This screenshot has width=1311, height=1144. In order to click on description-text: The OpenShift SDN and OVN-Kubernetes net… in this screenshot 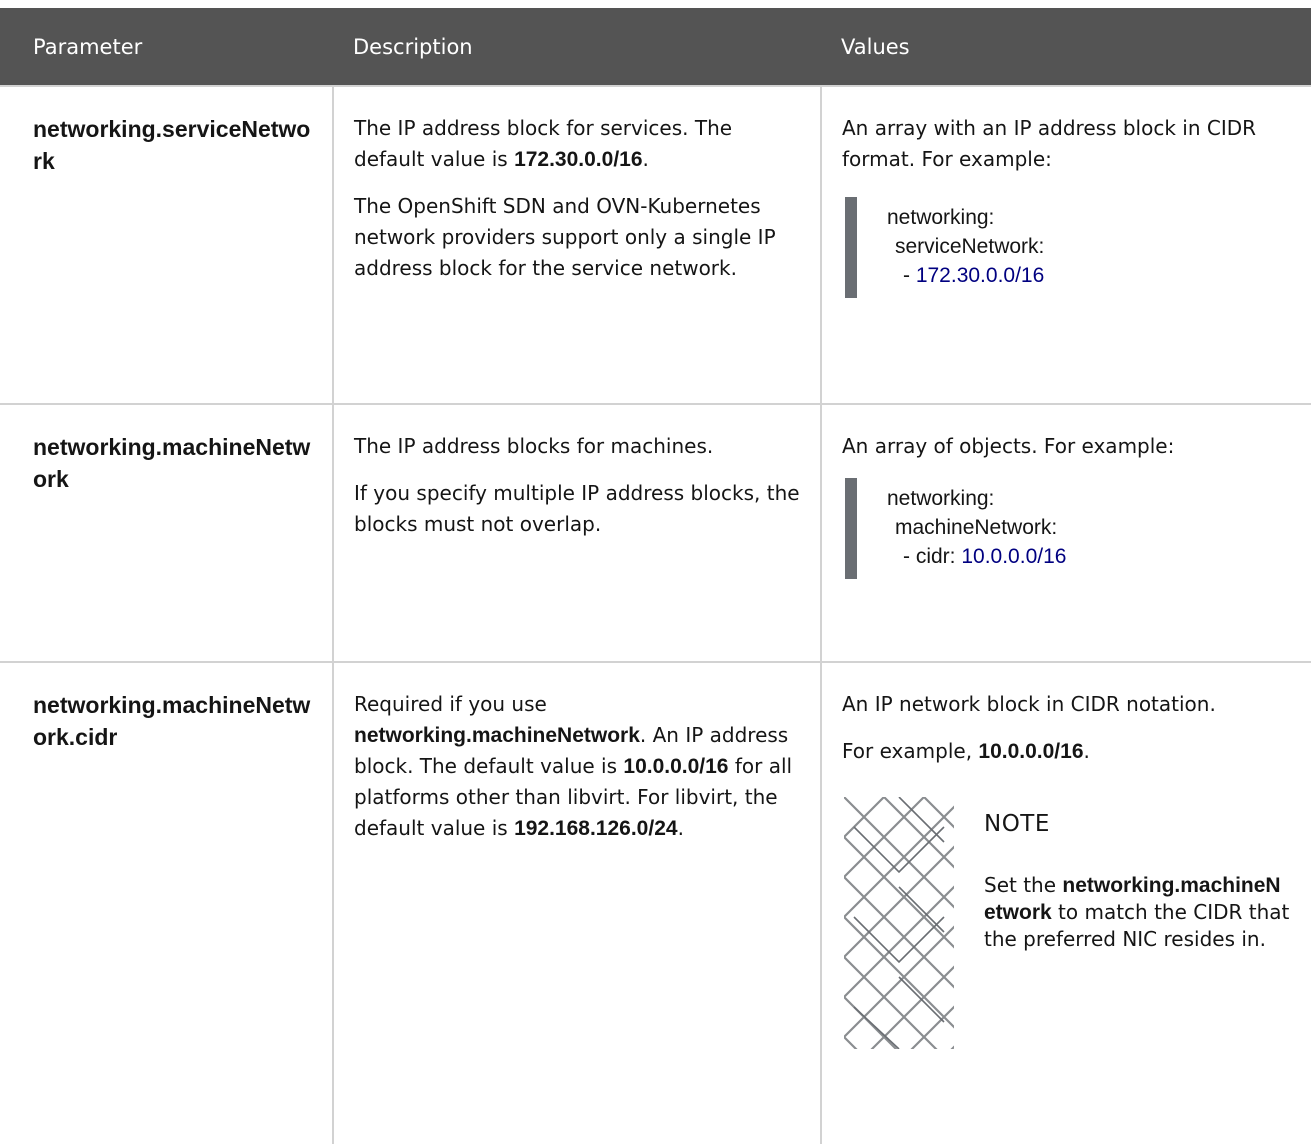, I will do `click(565, 237)`.